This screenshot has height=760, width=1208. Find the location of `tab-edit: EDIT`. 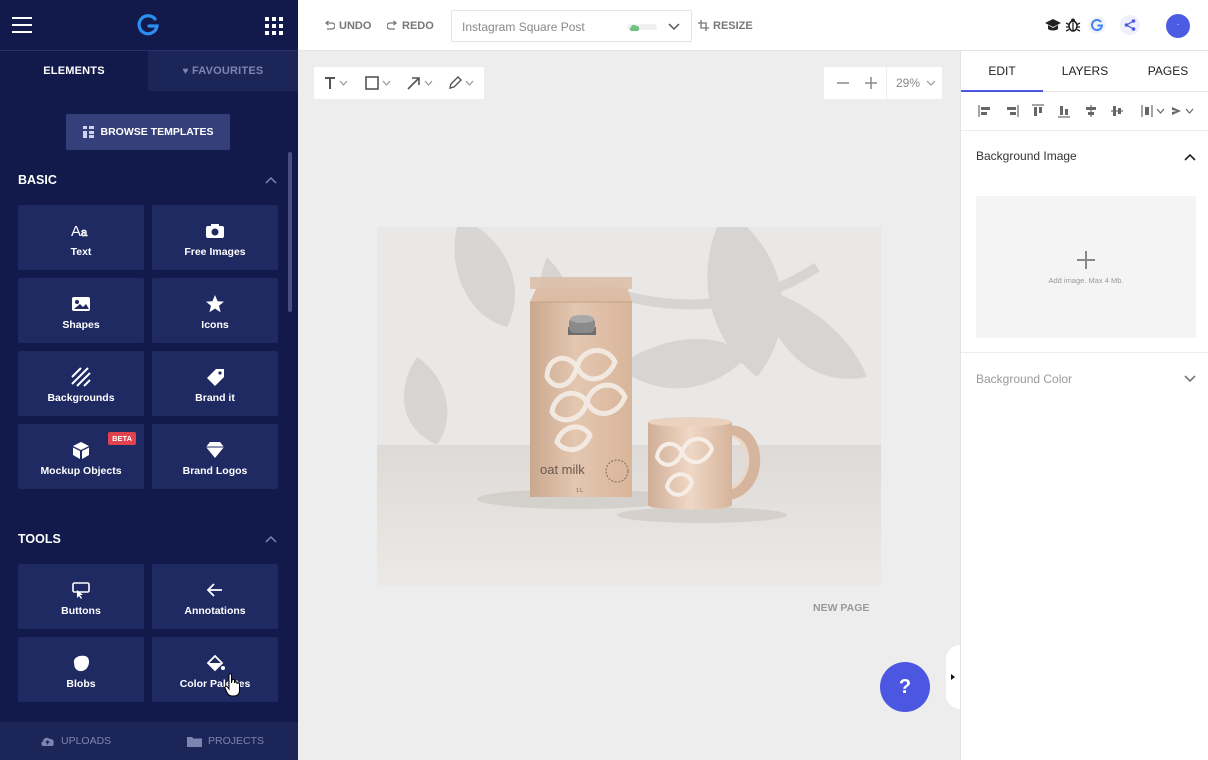

tab-edit: EDIT is located at coordinates (1002, 71).